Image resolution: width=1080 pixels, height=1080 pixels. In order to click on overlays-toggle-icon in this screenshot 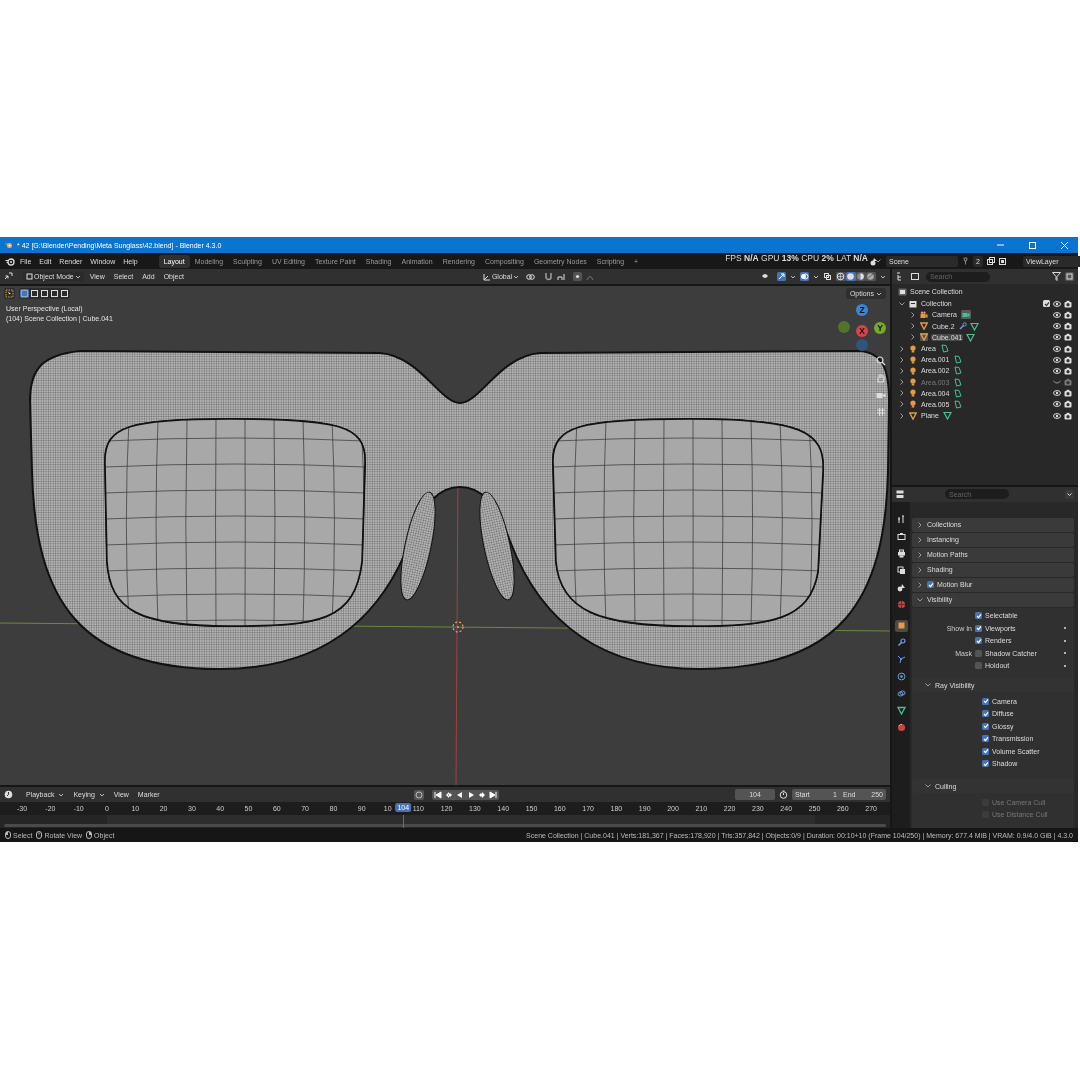, I will do `click(804, 276)`.